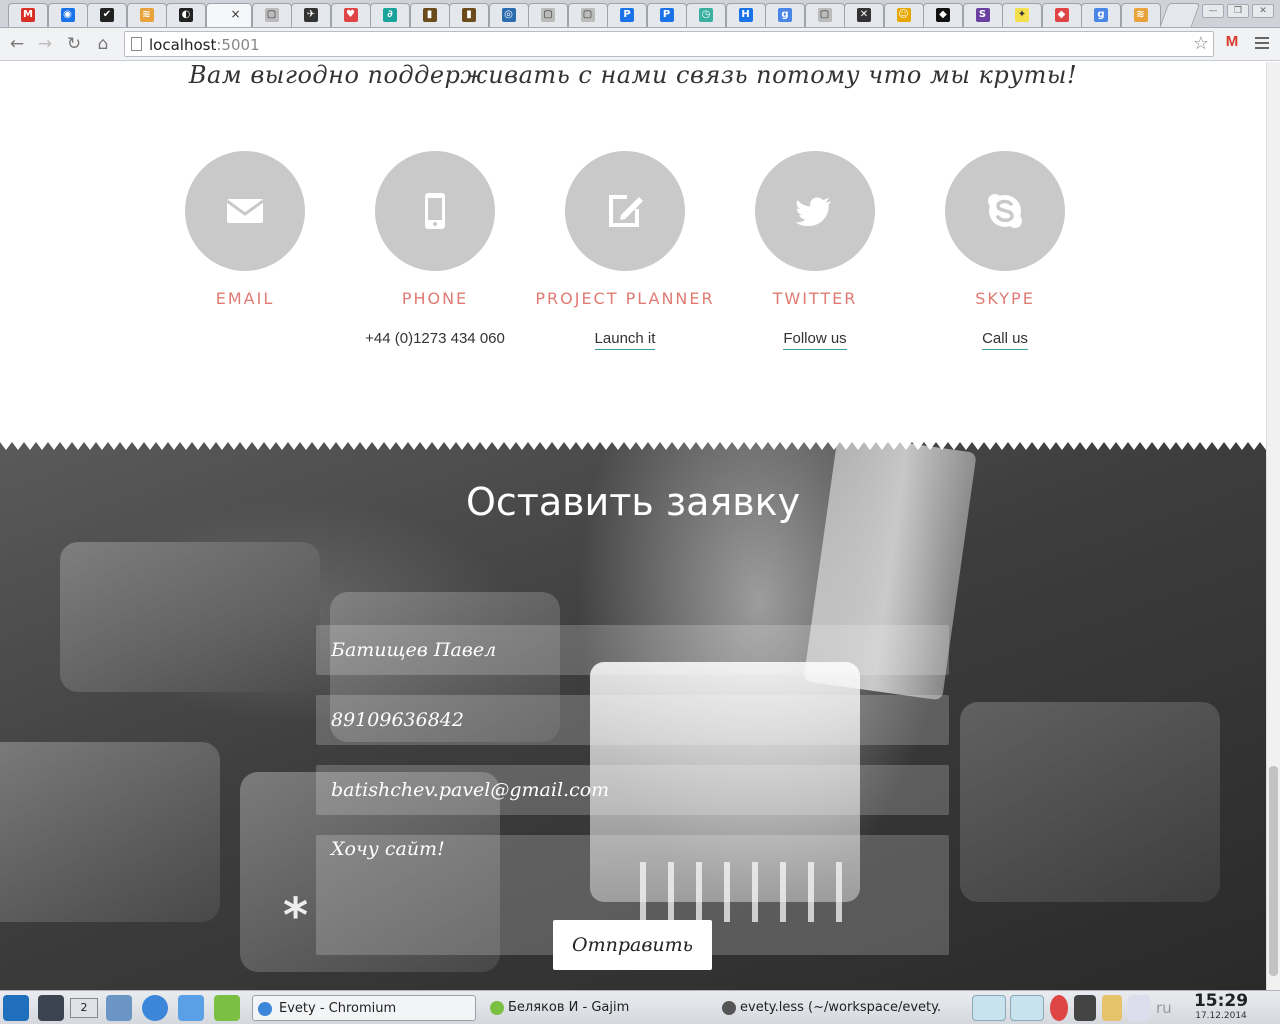  I want to click on contact-title: EMAIL, so click(245, 298).